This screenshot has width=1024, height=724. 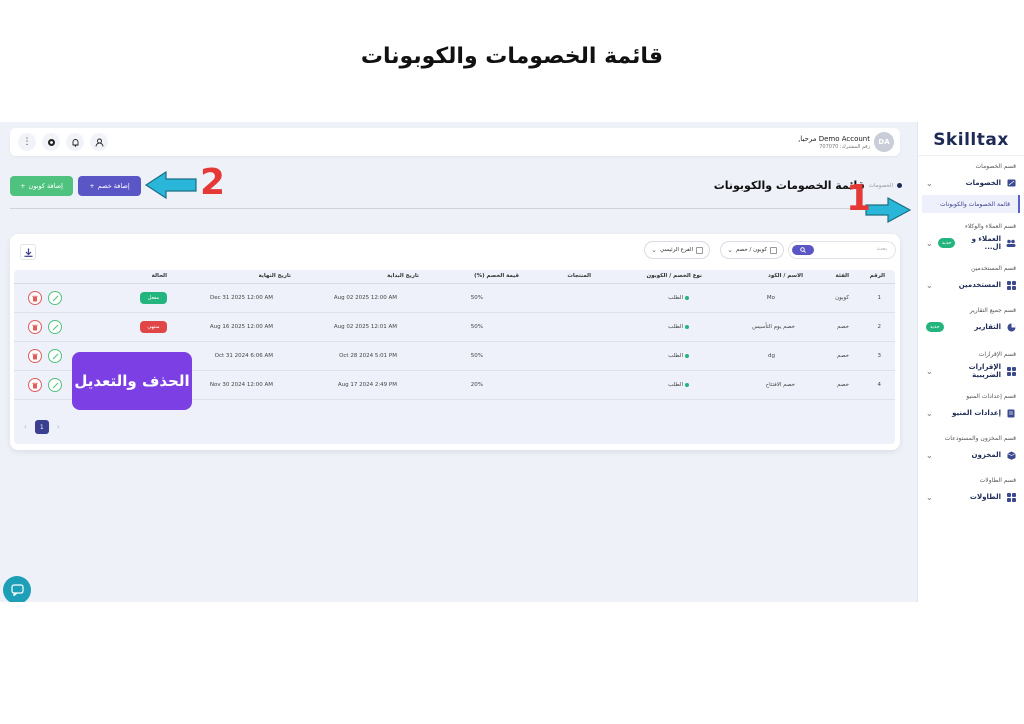 I want to click on arrow-to-add-discount, so click(x=170, y=185).